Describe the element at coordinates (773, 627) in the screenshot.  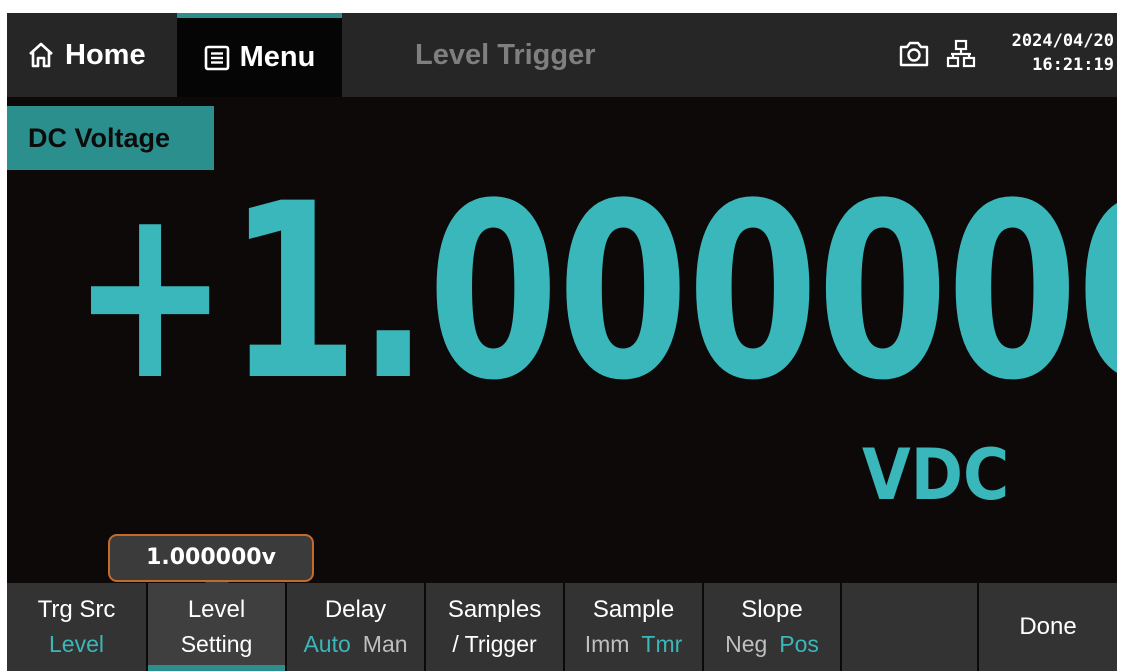
I see `softkey-slope: Slope Neg Pos` at that location.